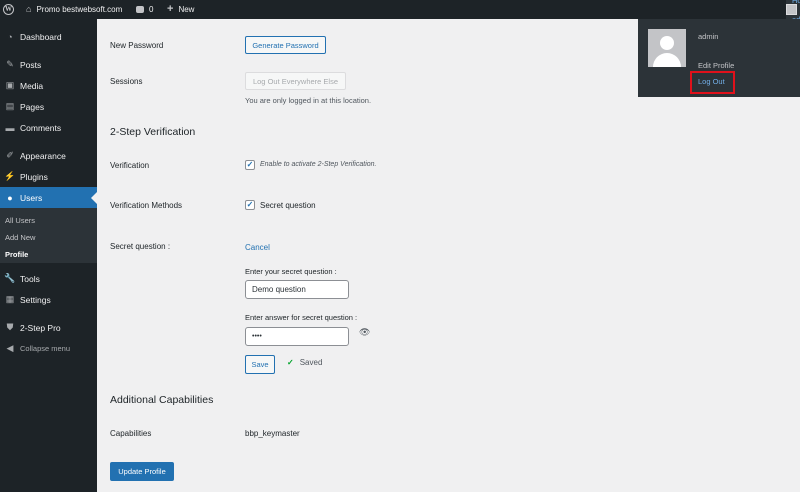  Describe the element at coordinates (305, 362) in the screenshot. I see `saved-status: ✓ Saved` at that location.